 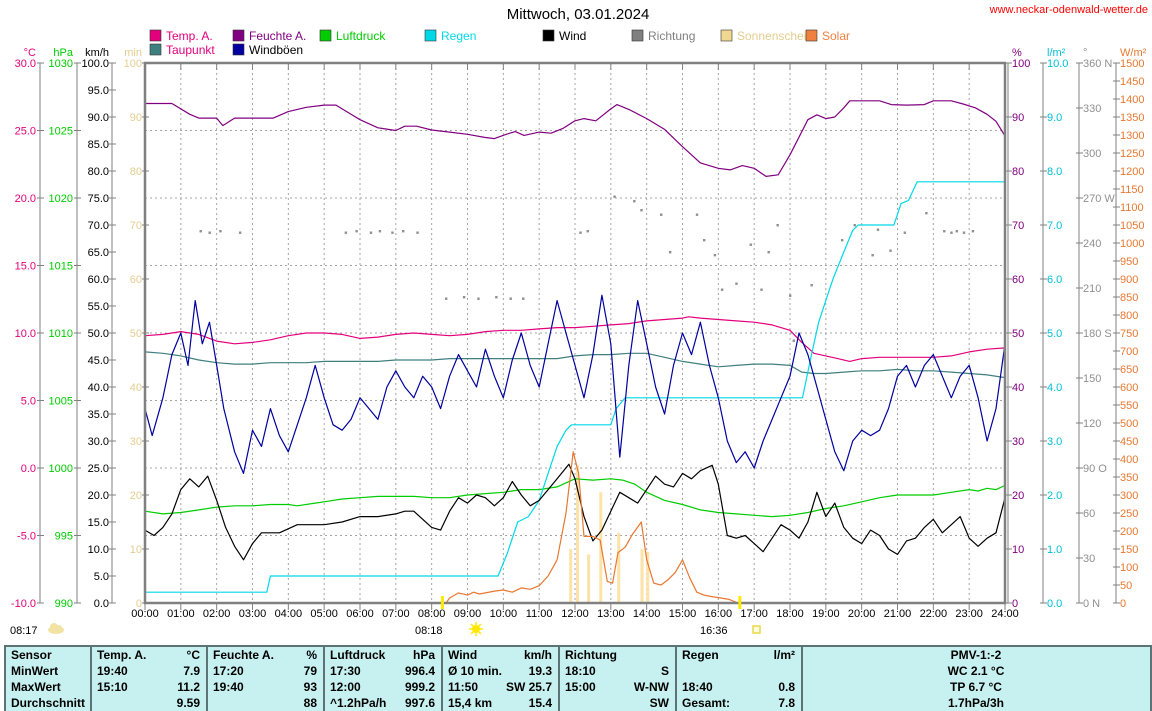 I want to click on axis-tick-label: 90, so click(x=136, y=118).